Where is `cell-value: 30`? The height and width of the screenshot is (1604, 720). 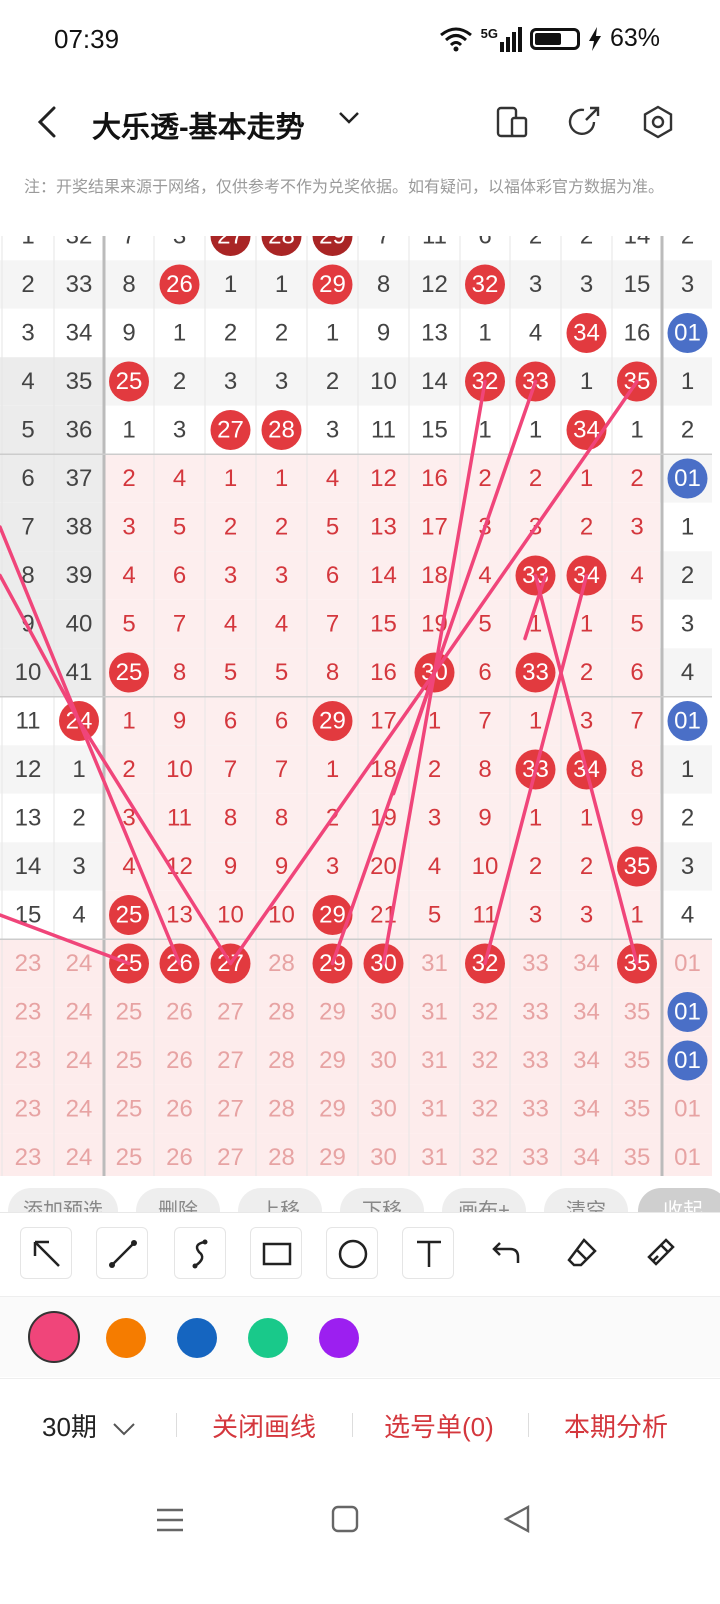 cell-value: 30 is located at coordinates (383, 1012).